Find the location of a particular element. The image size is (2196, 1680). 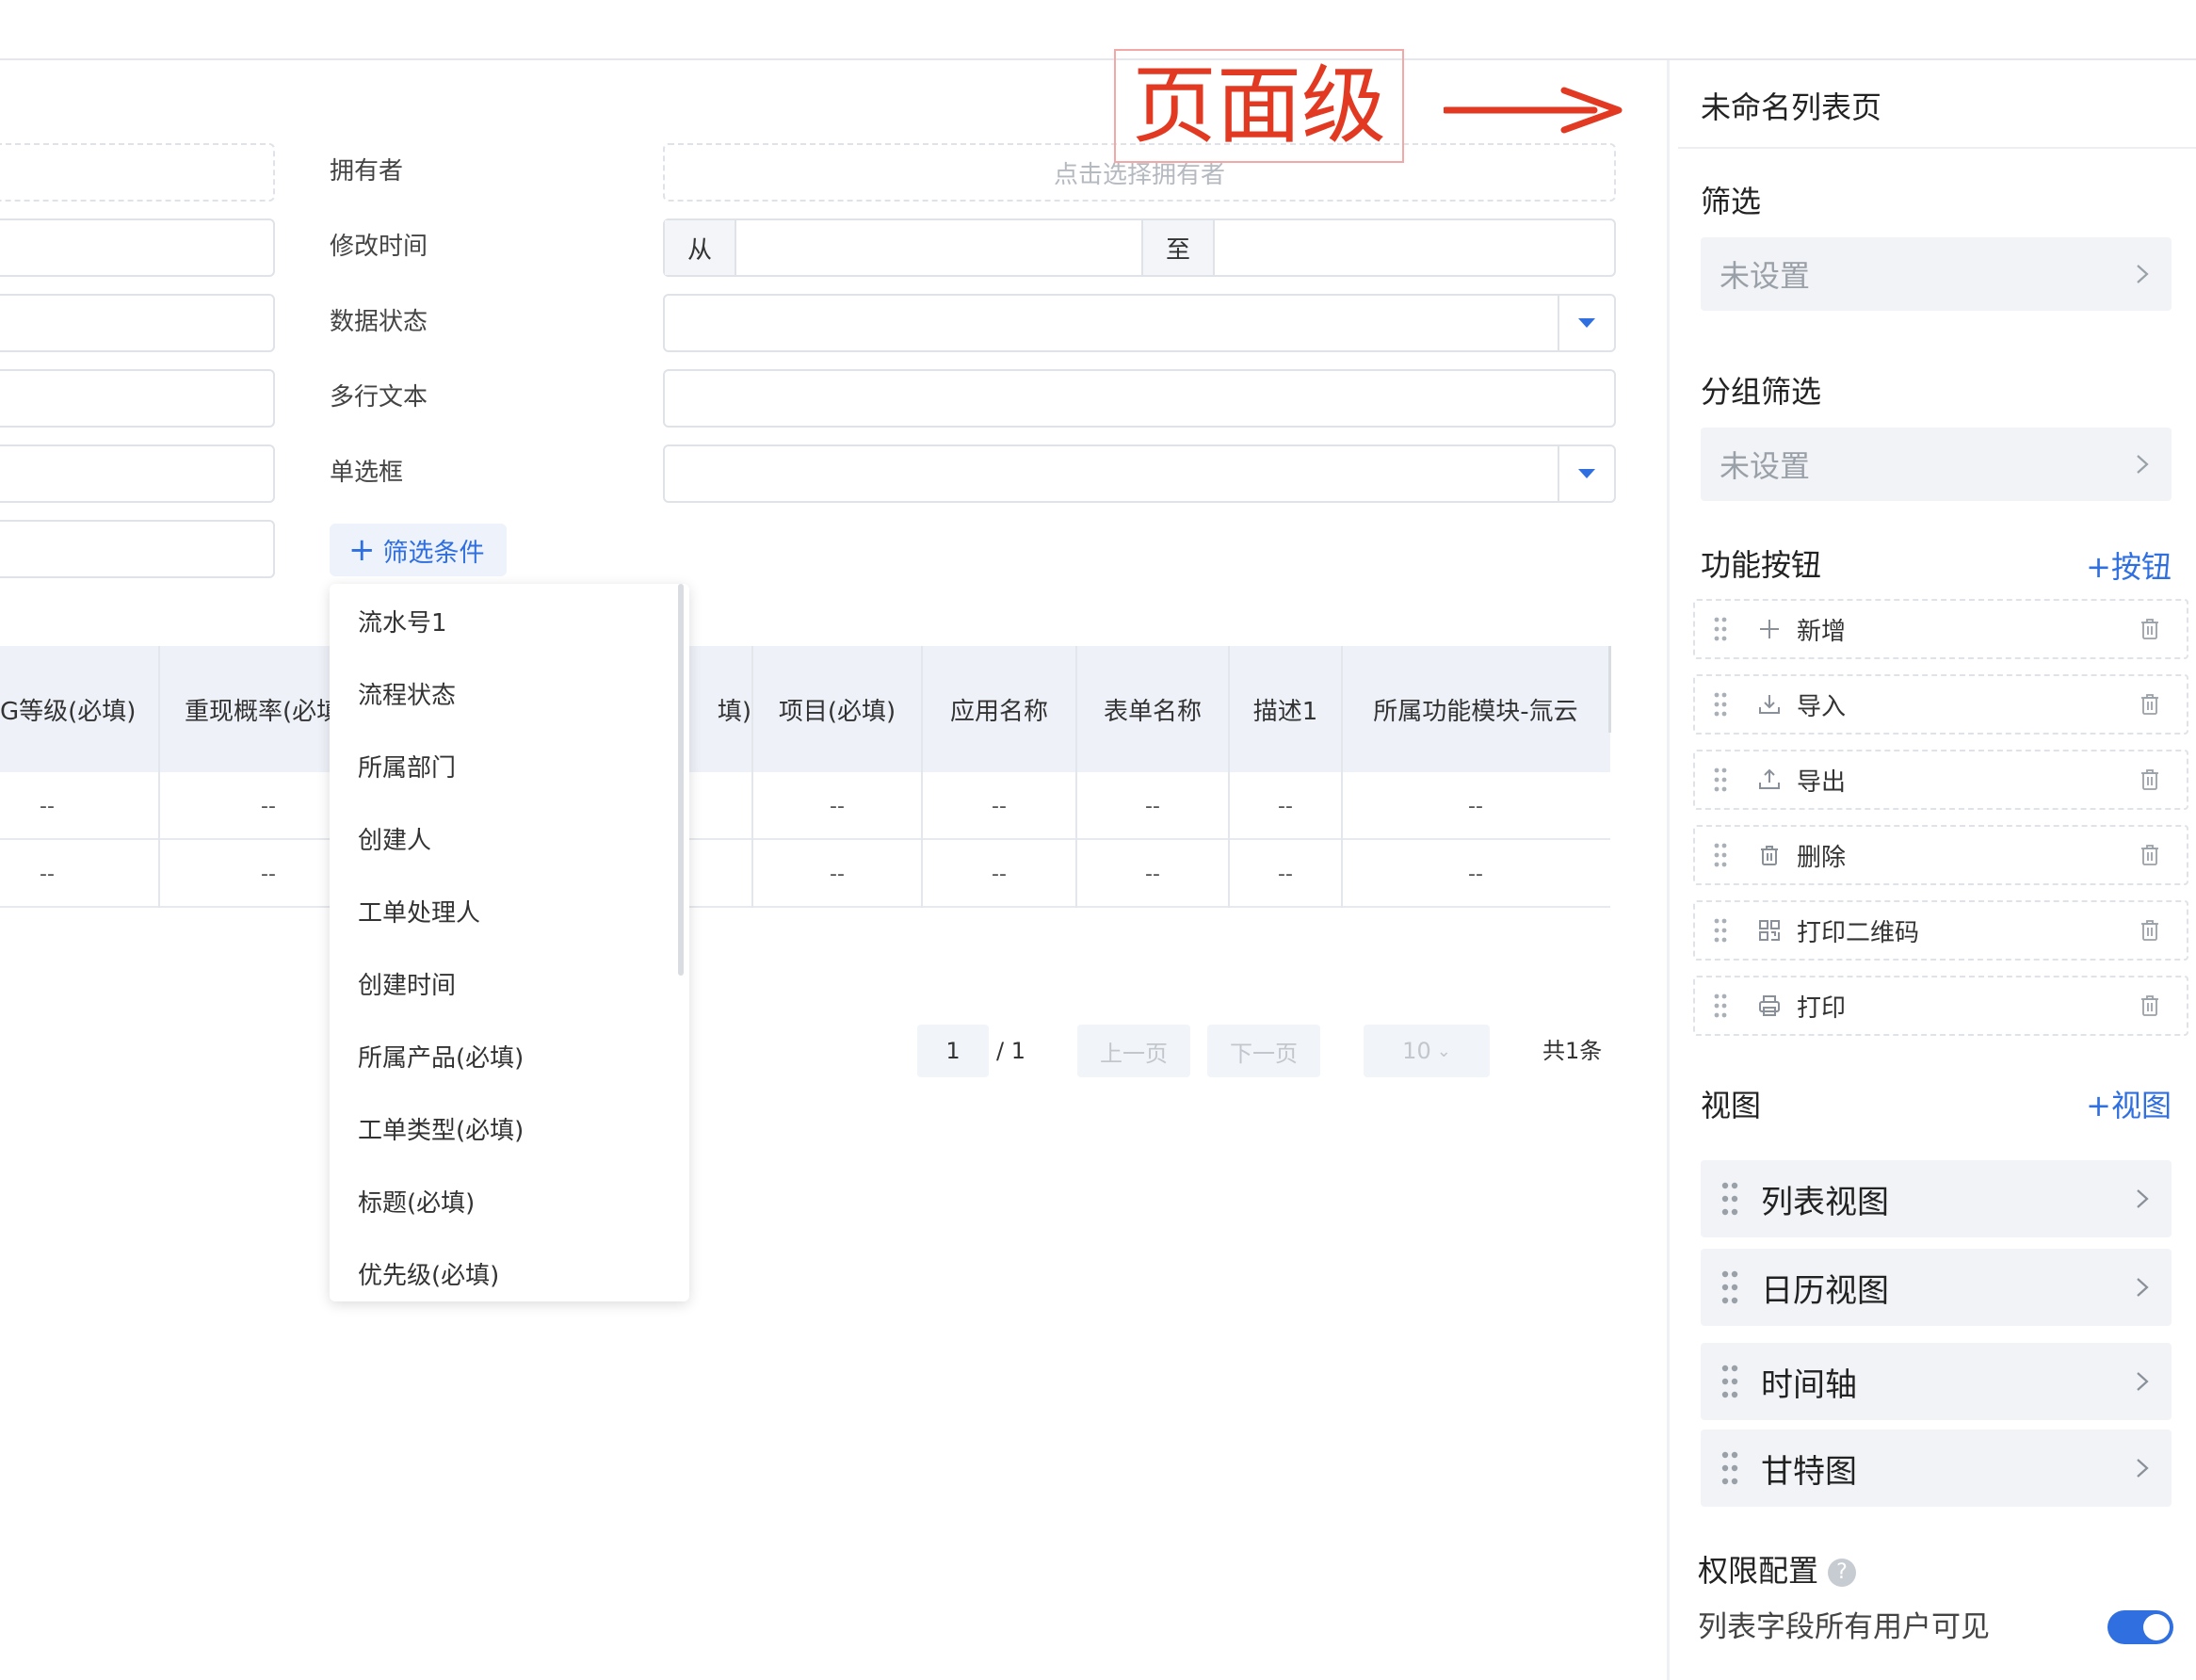

radio-label: 单选框 is located at coordinates (367, 473).